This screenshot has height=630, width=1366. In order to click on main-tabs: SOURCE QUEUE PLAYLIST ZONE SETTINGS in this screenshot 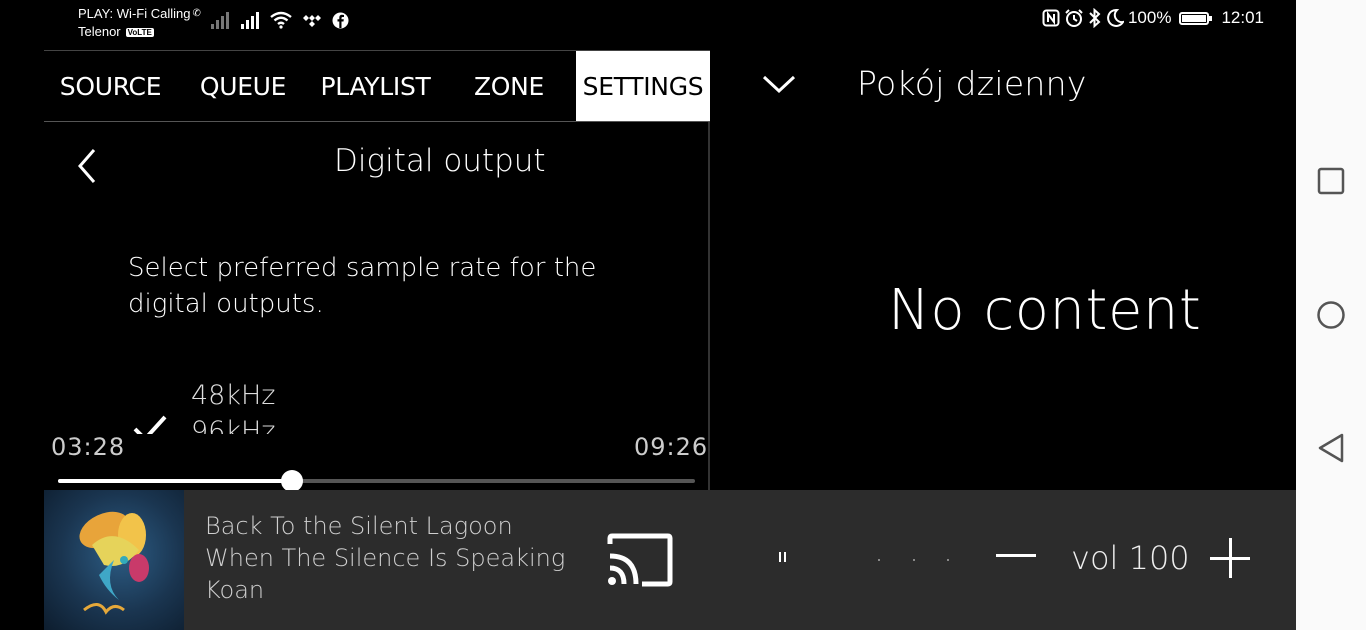, I will do `click(377, 86)`.